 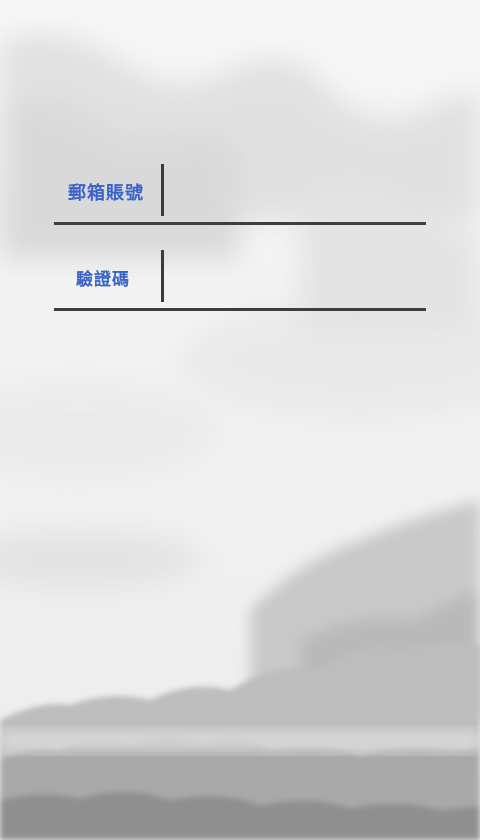 What do you see at coordinates (240, 309) in the screenshot?
I see `verification-code-underline` at bounding box center [240, 309].